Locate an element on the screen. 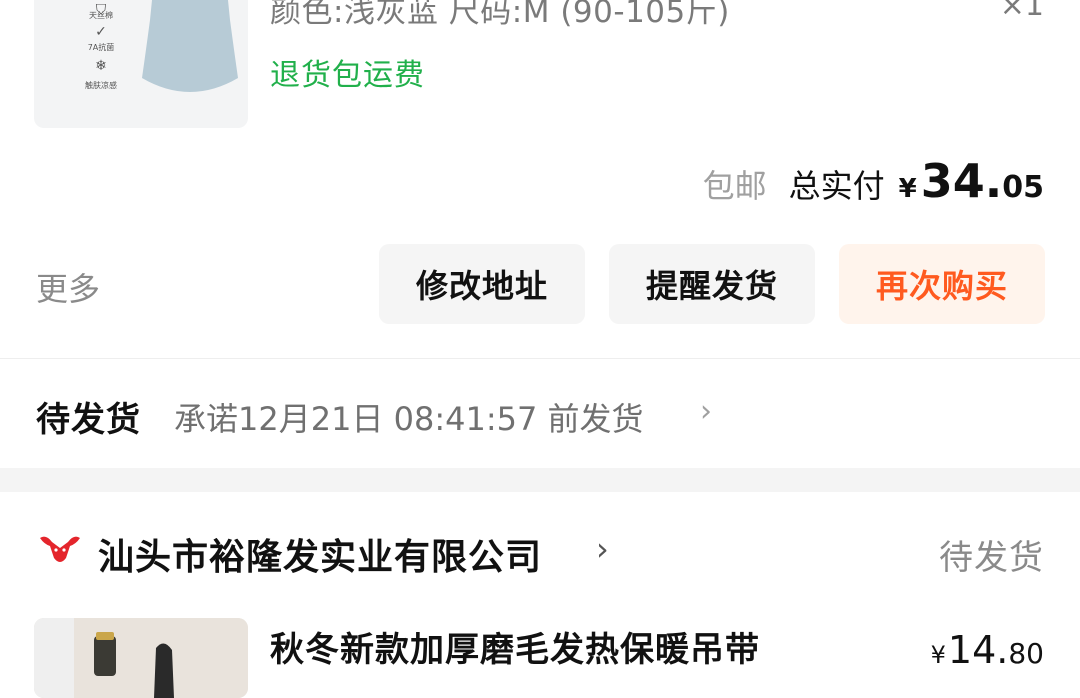 Image resolution: width=1080 pixels, height=698 pixels. buy-again-button: 再次购买 is located at coordinates (942, 284).